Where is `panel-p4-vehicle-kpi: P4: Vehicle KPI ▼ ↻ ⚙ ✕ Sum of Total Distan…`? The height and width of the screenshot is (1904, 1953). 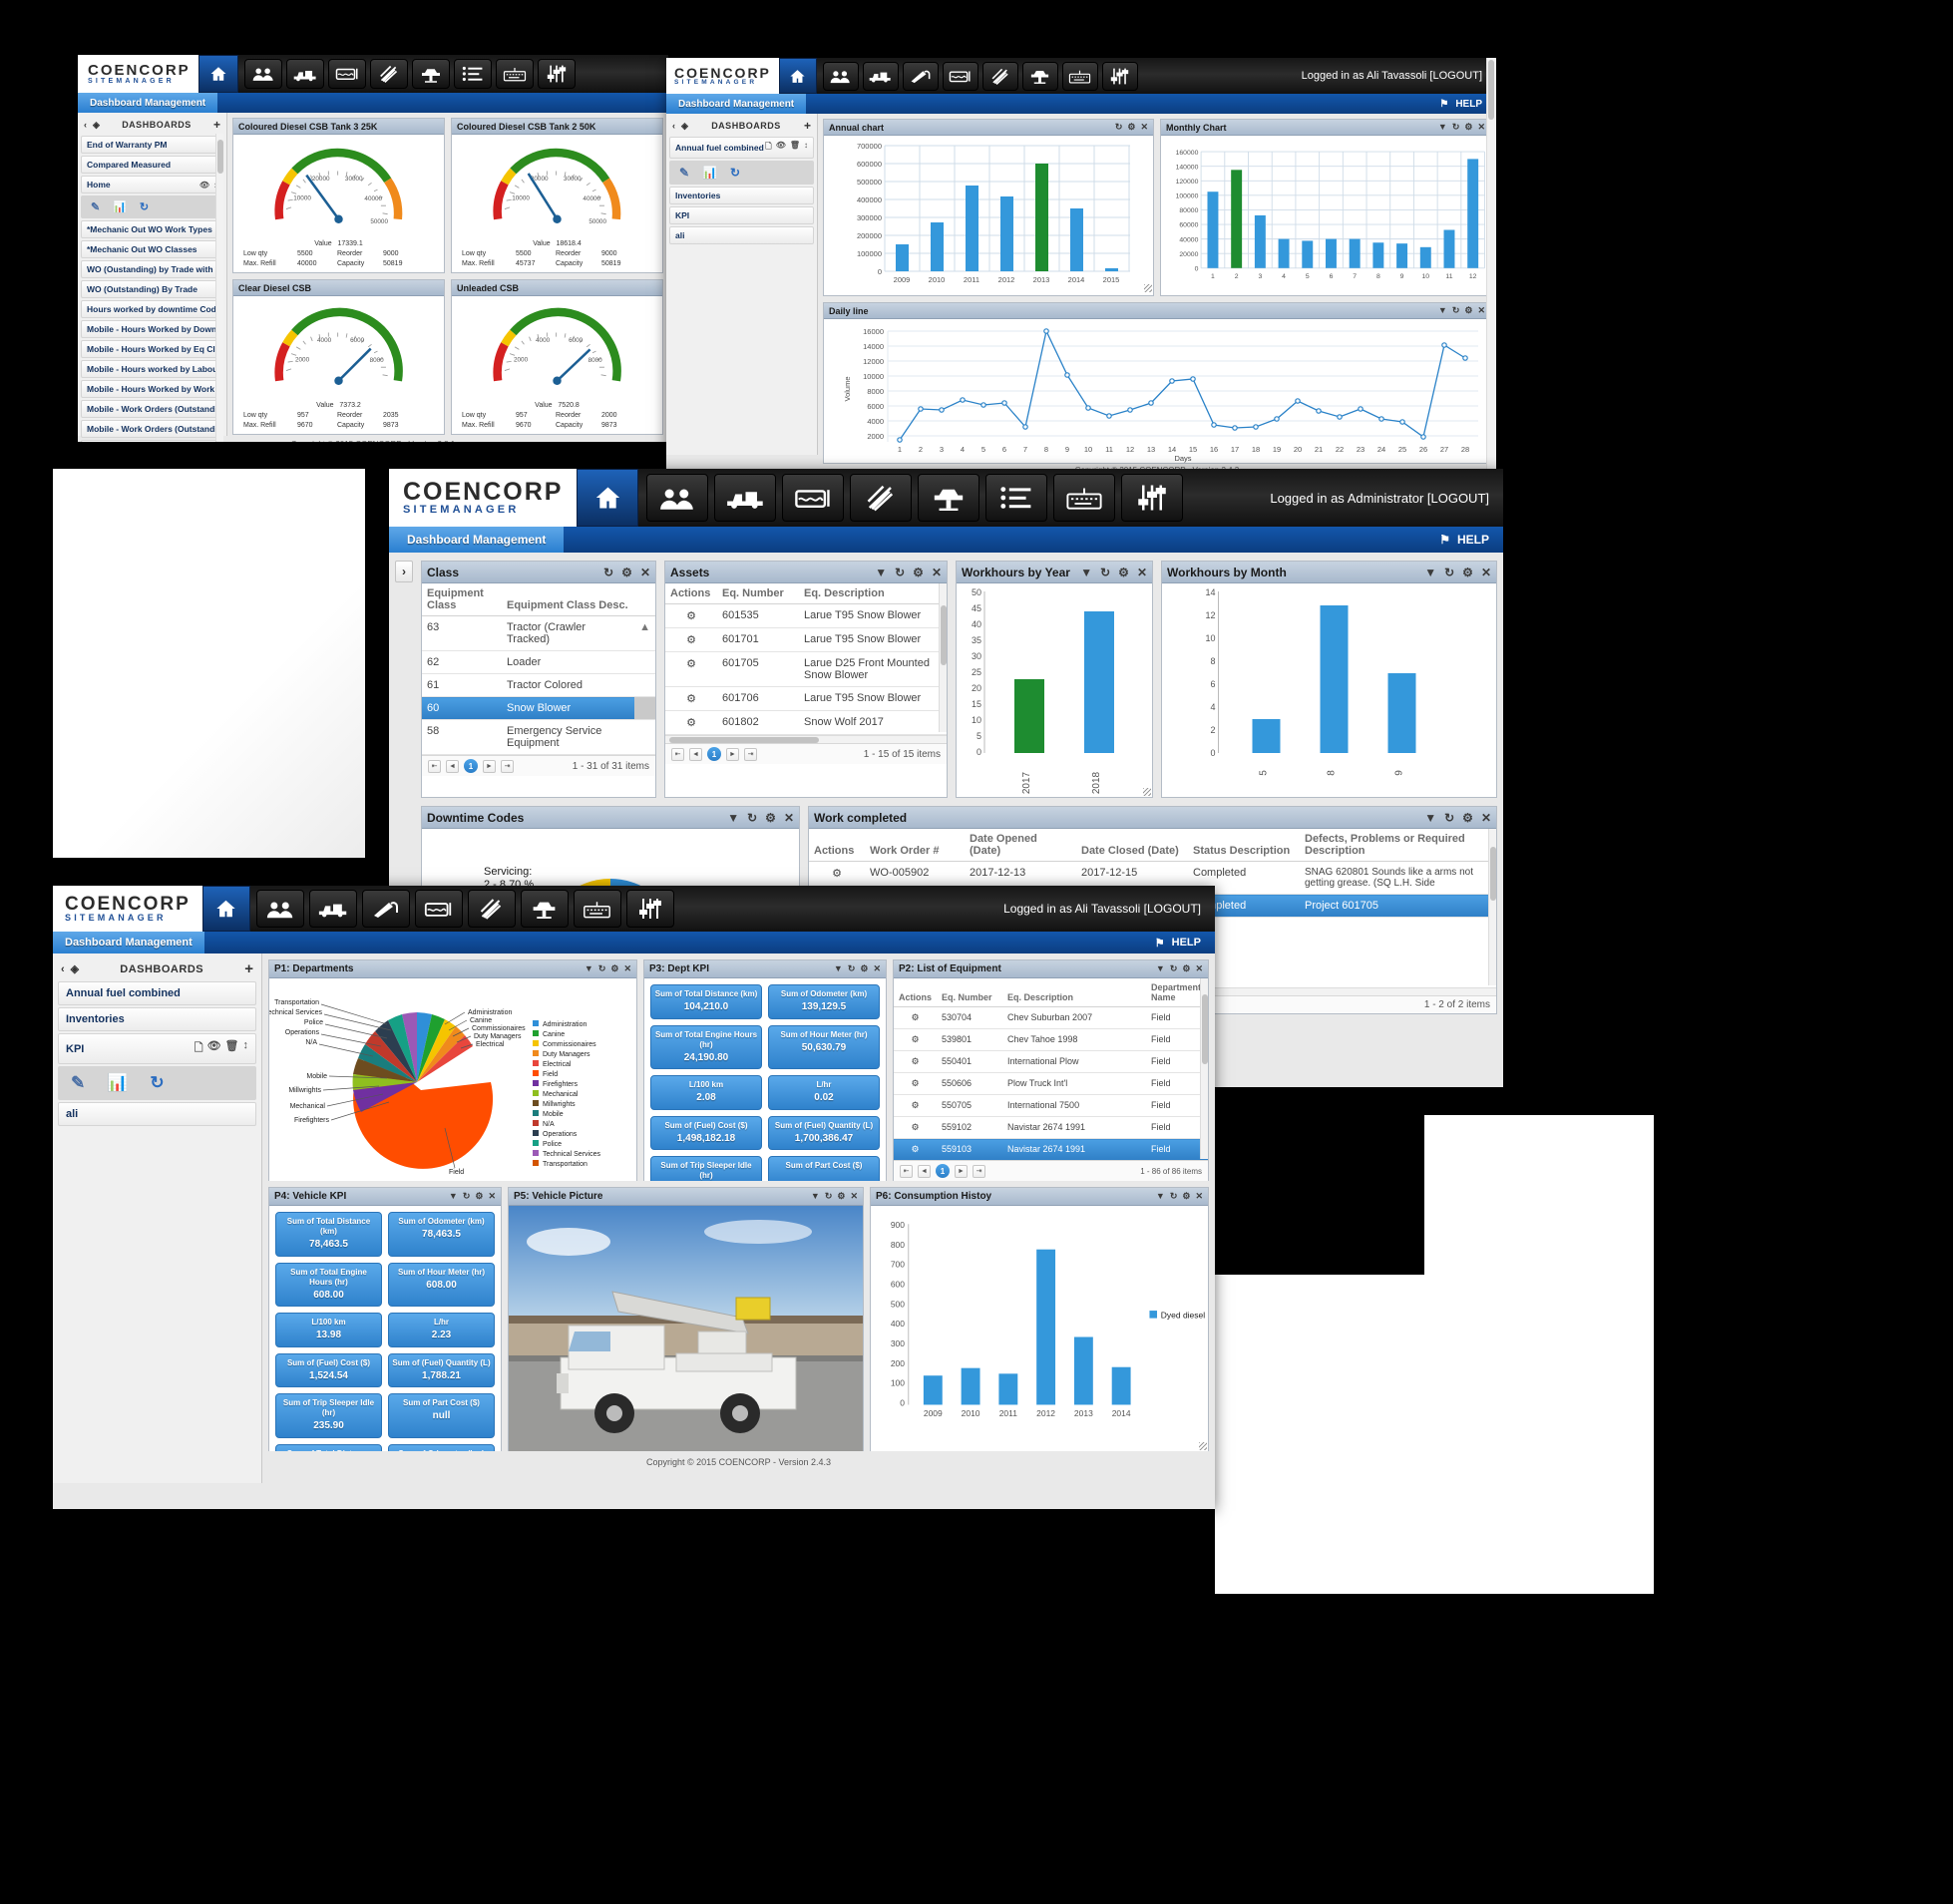 panel-p4-vehicle-kpi: P4: Vehicle KPI ▼ ↻ ⚙ ✕ Sum of Total Distan… is located at coordinates (385, 1319).